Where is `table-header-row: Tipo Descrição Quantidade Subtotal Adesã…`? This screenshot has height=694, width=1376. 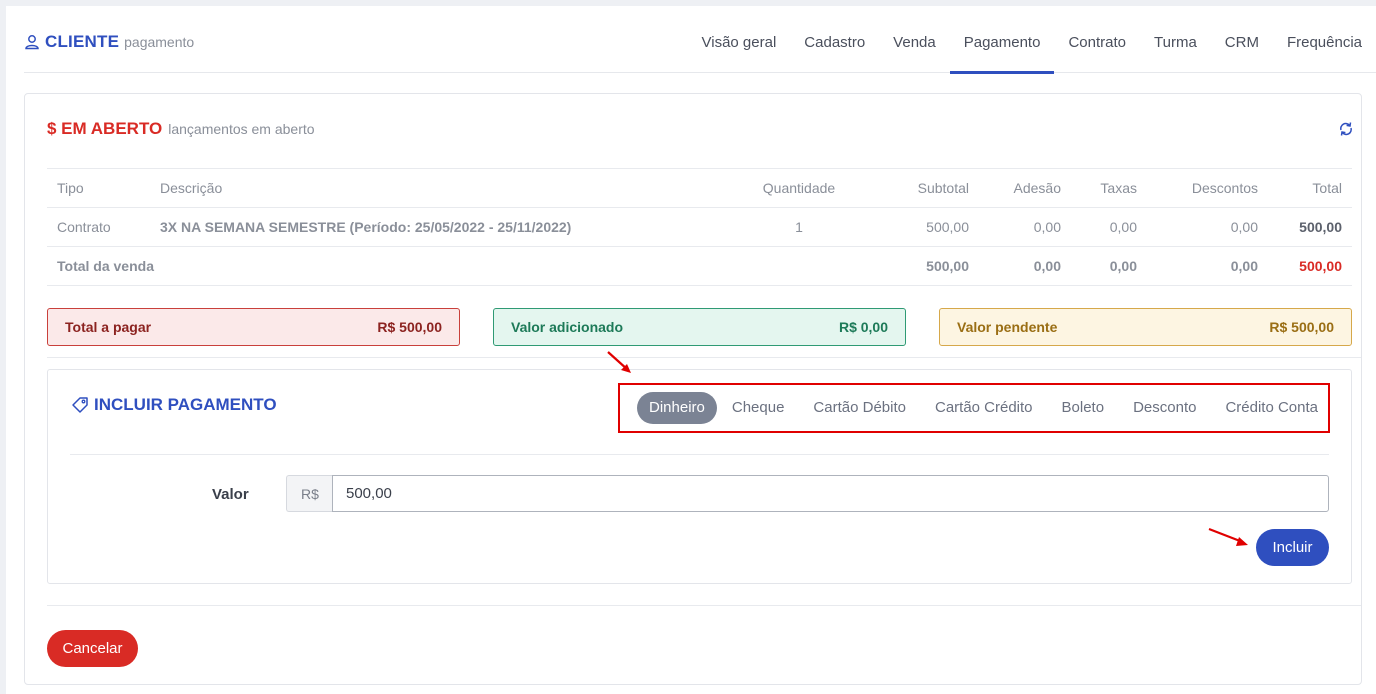 table-header-row: Tipo Descrição Quantidade Subtotal Adesã… is located at coordinates (699, 188).